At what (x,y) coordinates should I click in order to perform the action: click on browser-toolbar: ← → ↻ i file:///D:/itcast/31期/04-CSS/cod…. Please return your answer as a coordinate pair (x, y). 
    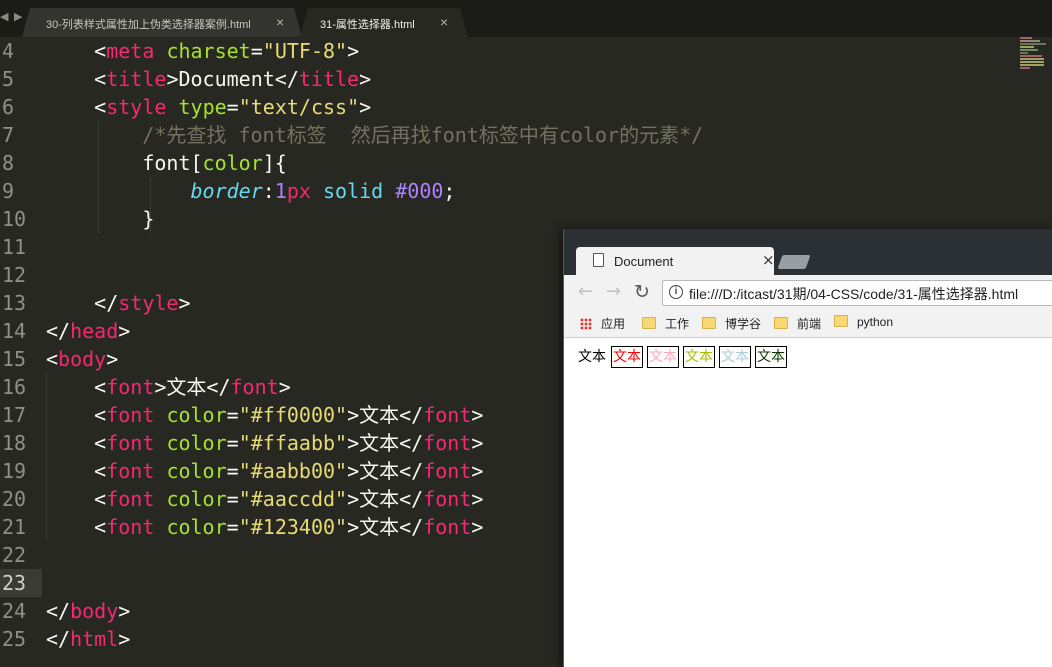
    Looking at the image, I should click on (808, 292).